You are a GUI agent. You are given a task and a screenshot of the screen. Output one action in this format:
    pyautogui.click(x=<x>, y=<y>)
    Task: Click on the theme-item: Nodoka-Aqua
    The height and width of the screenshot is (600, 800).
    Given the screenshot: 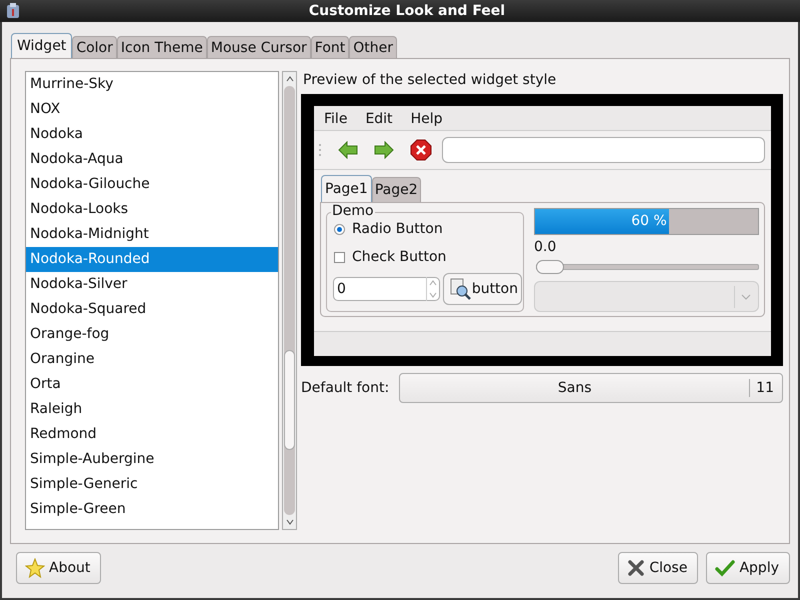 What is the action you would take?
    pyautogui.click(x=152, y=159)
    